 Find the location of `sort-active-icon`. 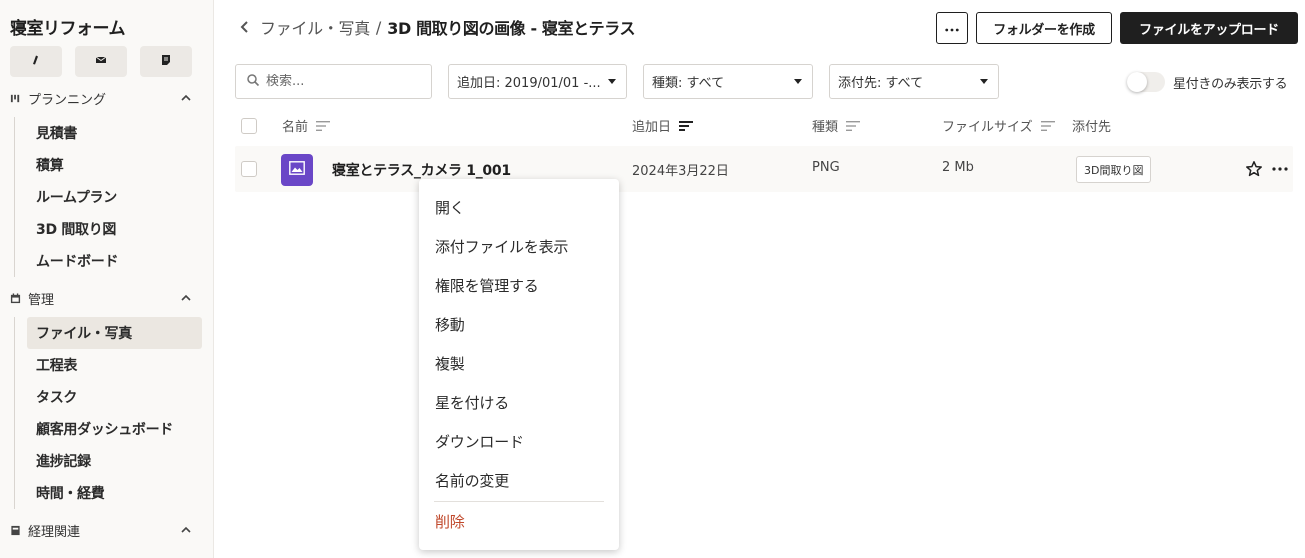

sort-active-icon is located at coordinates (686, 126).